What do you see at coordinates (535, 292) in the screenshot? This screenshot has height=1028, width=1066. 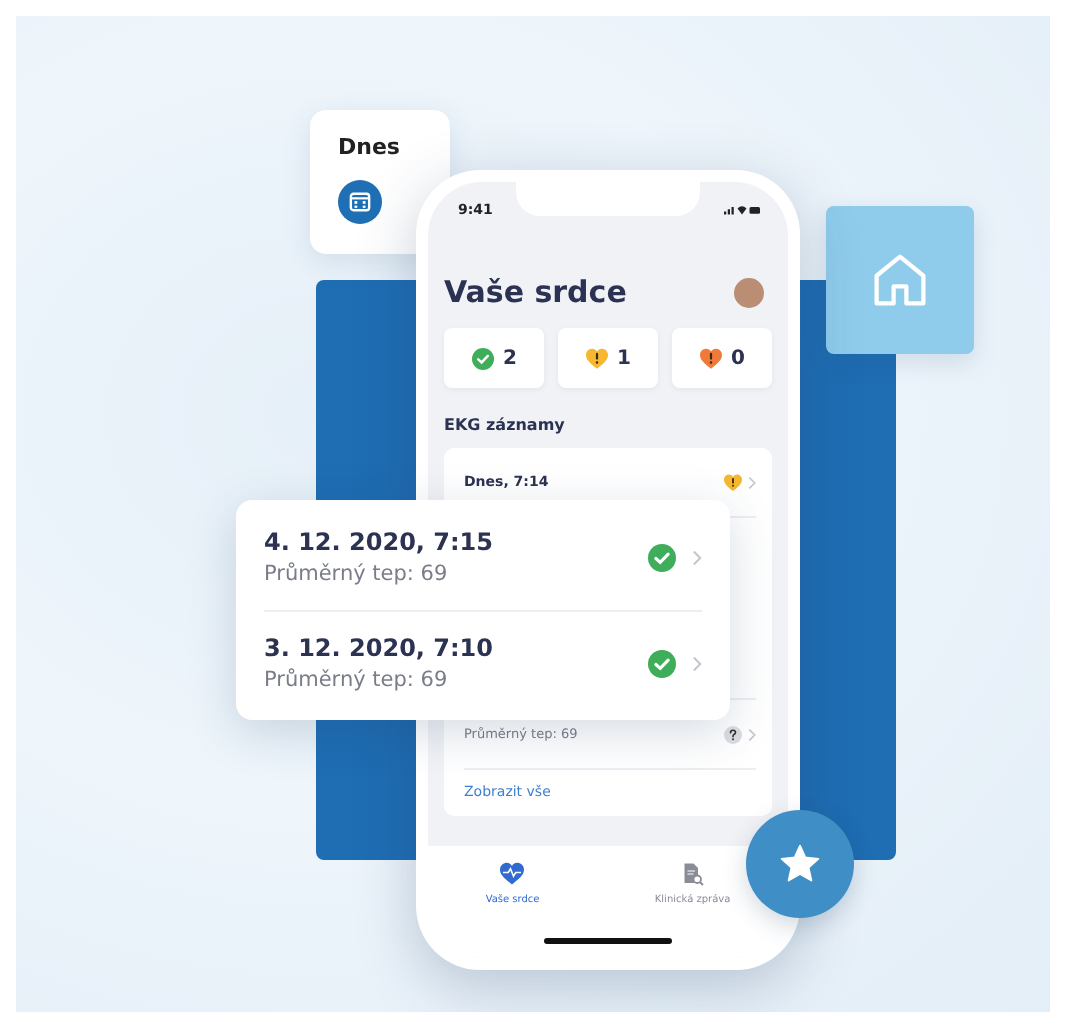 I see `screen-title: Vaše srdce` at bounding box center [535, 292].